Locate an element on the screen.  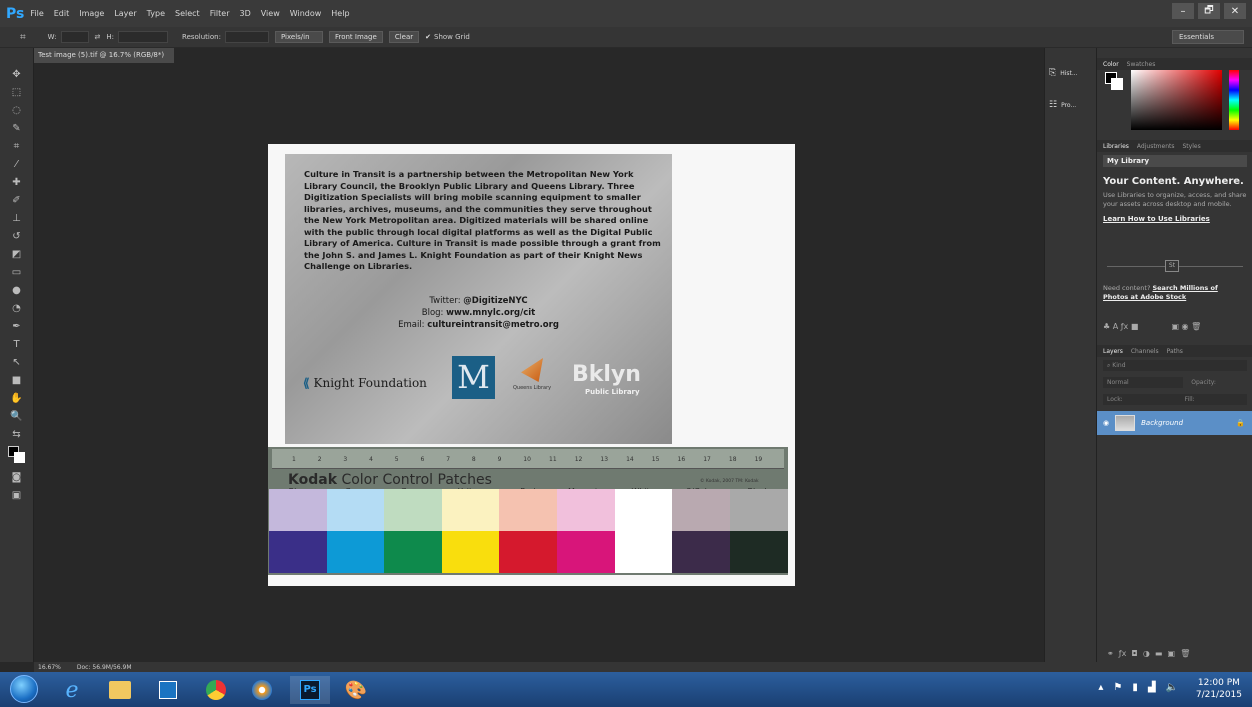
visibility-eye-icon: ◉ is located at coordinates (1106, 423).